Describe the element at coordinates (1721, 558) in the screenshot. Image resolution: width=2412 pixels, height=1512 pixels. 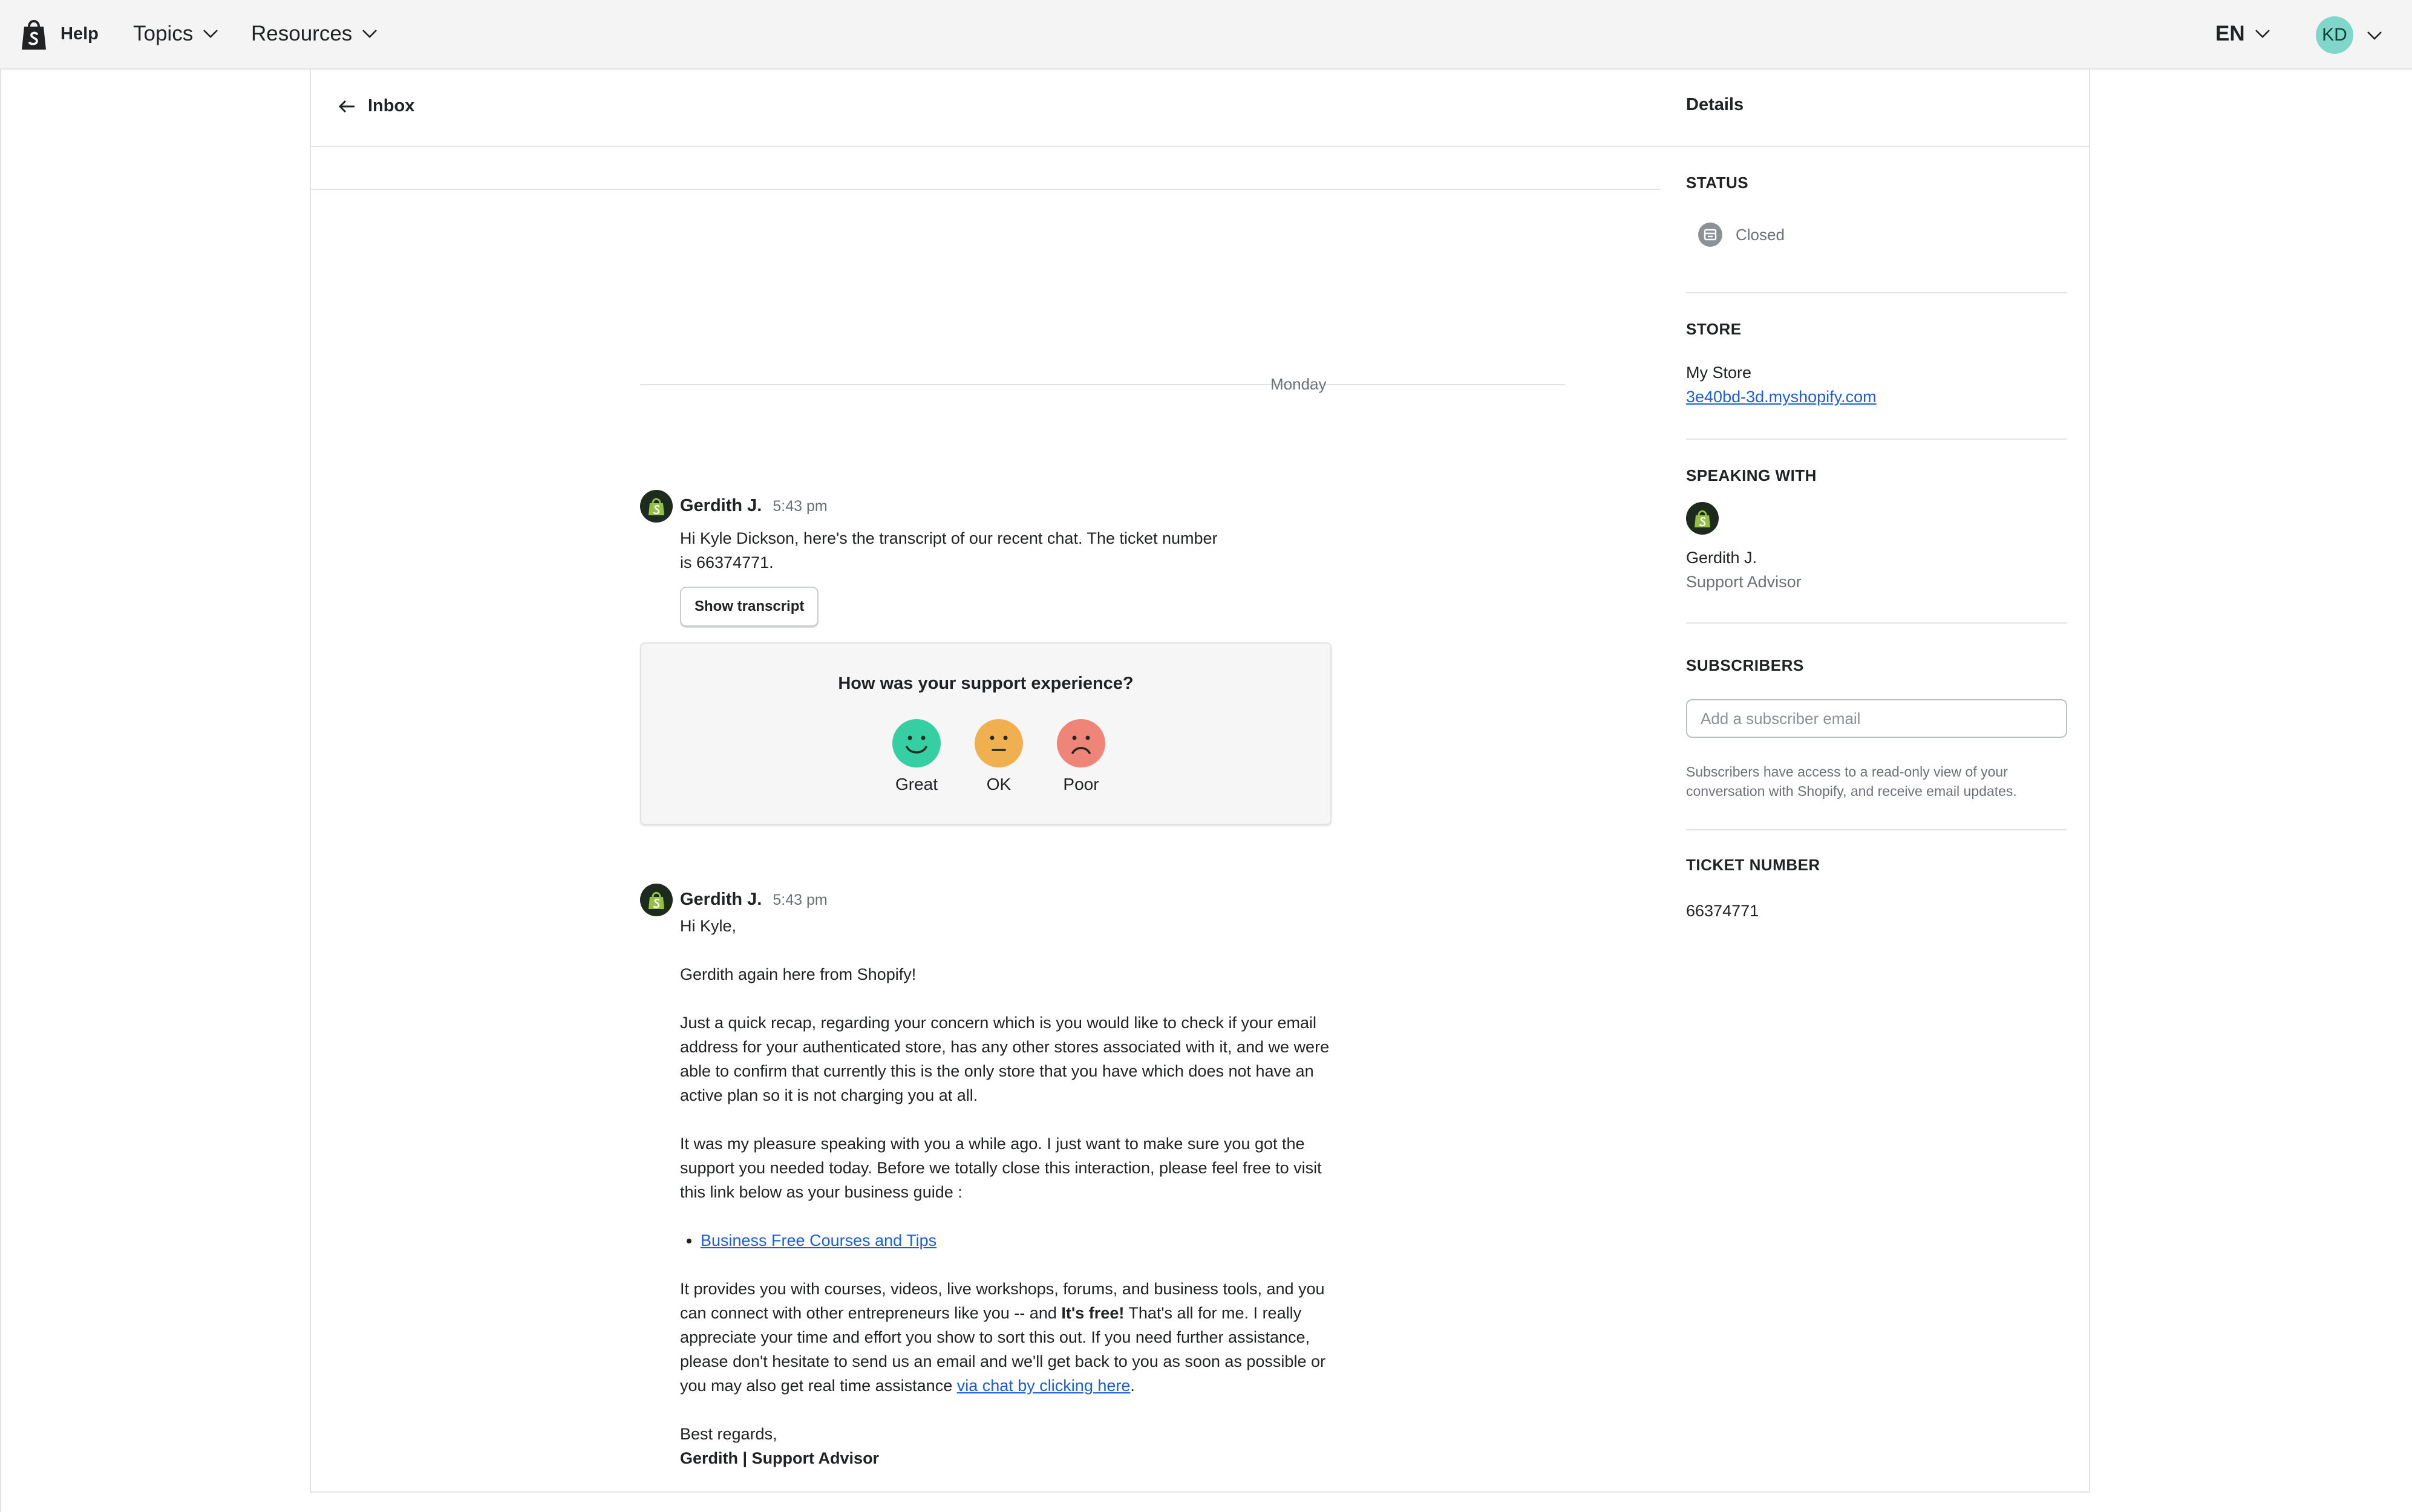
I see `advisor-name: Gerdith J.` at that location.